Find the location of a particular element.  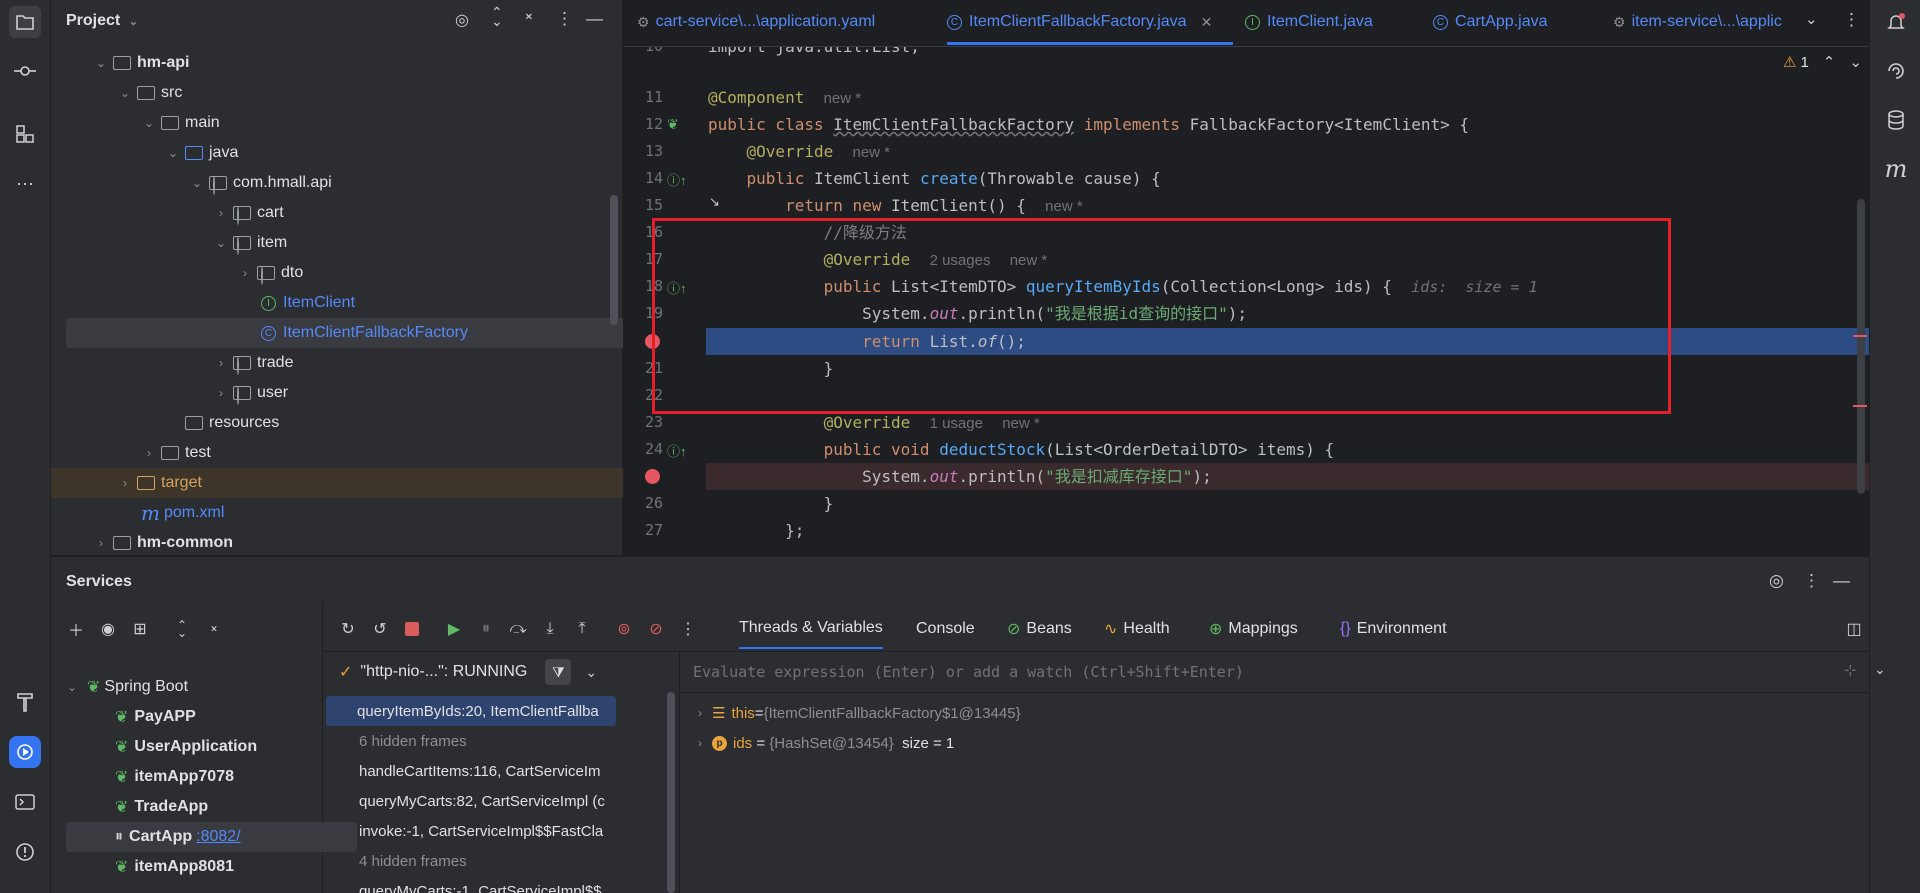

frames-scrollbar is located at coordinates (671, 792).